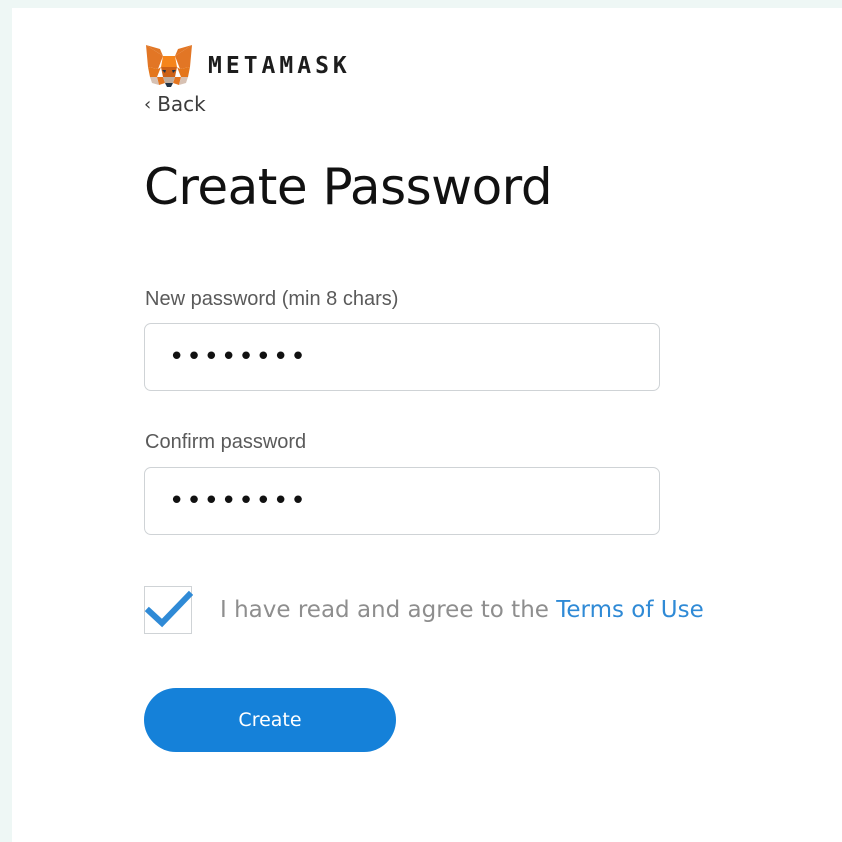 The image size is (842, 842). Describe the element at coordinates (270, 720) in the screenshot. I see `create-button: Create` at that location.